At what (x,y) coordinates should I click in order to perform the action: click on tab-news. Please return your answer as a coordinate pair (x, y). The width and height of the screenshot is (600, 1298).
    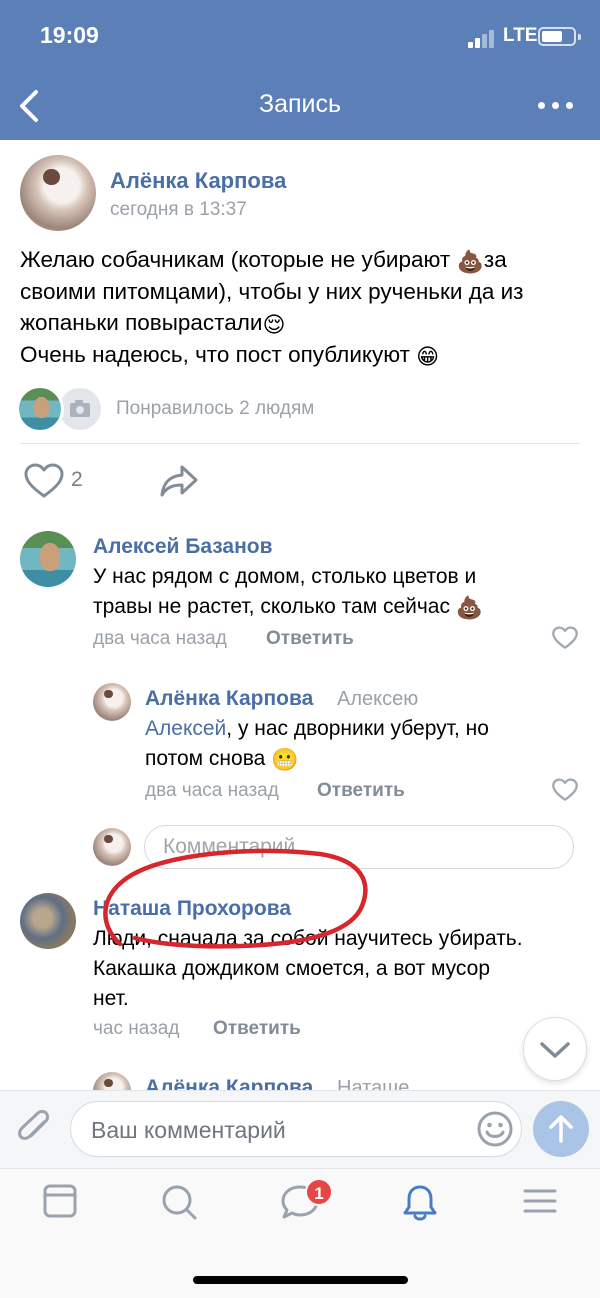
    Looking at the image, I should click on (60, 1203).